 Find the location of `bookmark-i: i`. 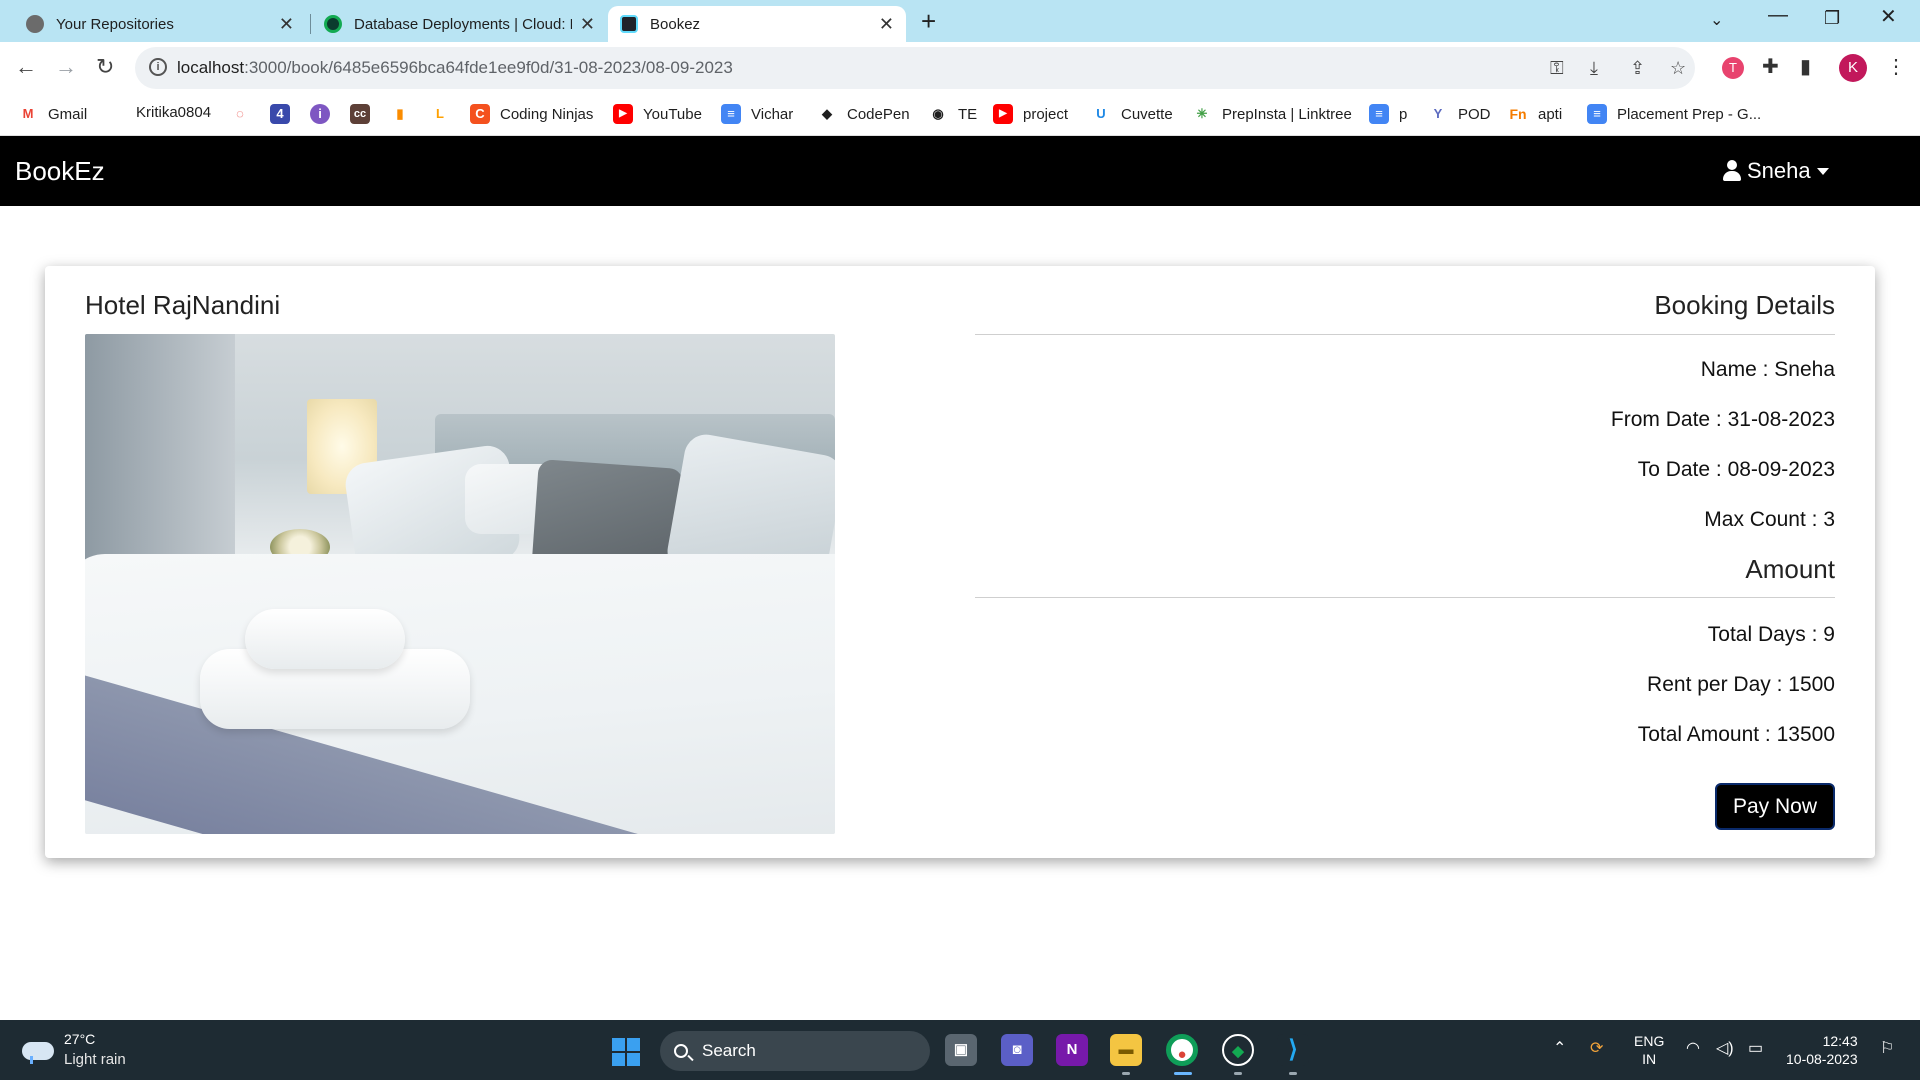

bookmark-i: i is located at coordinates (325, 114).